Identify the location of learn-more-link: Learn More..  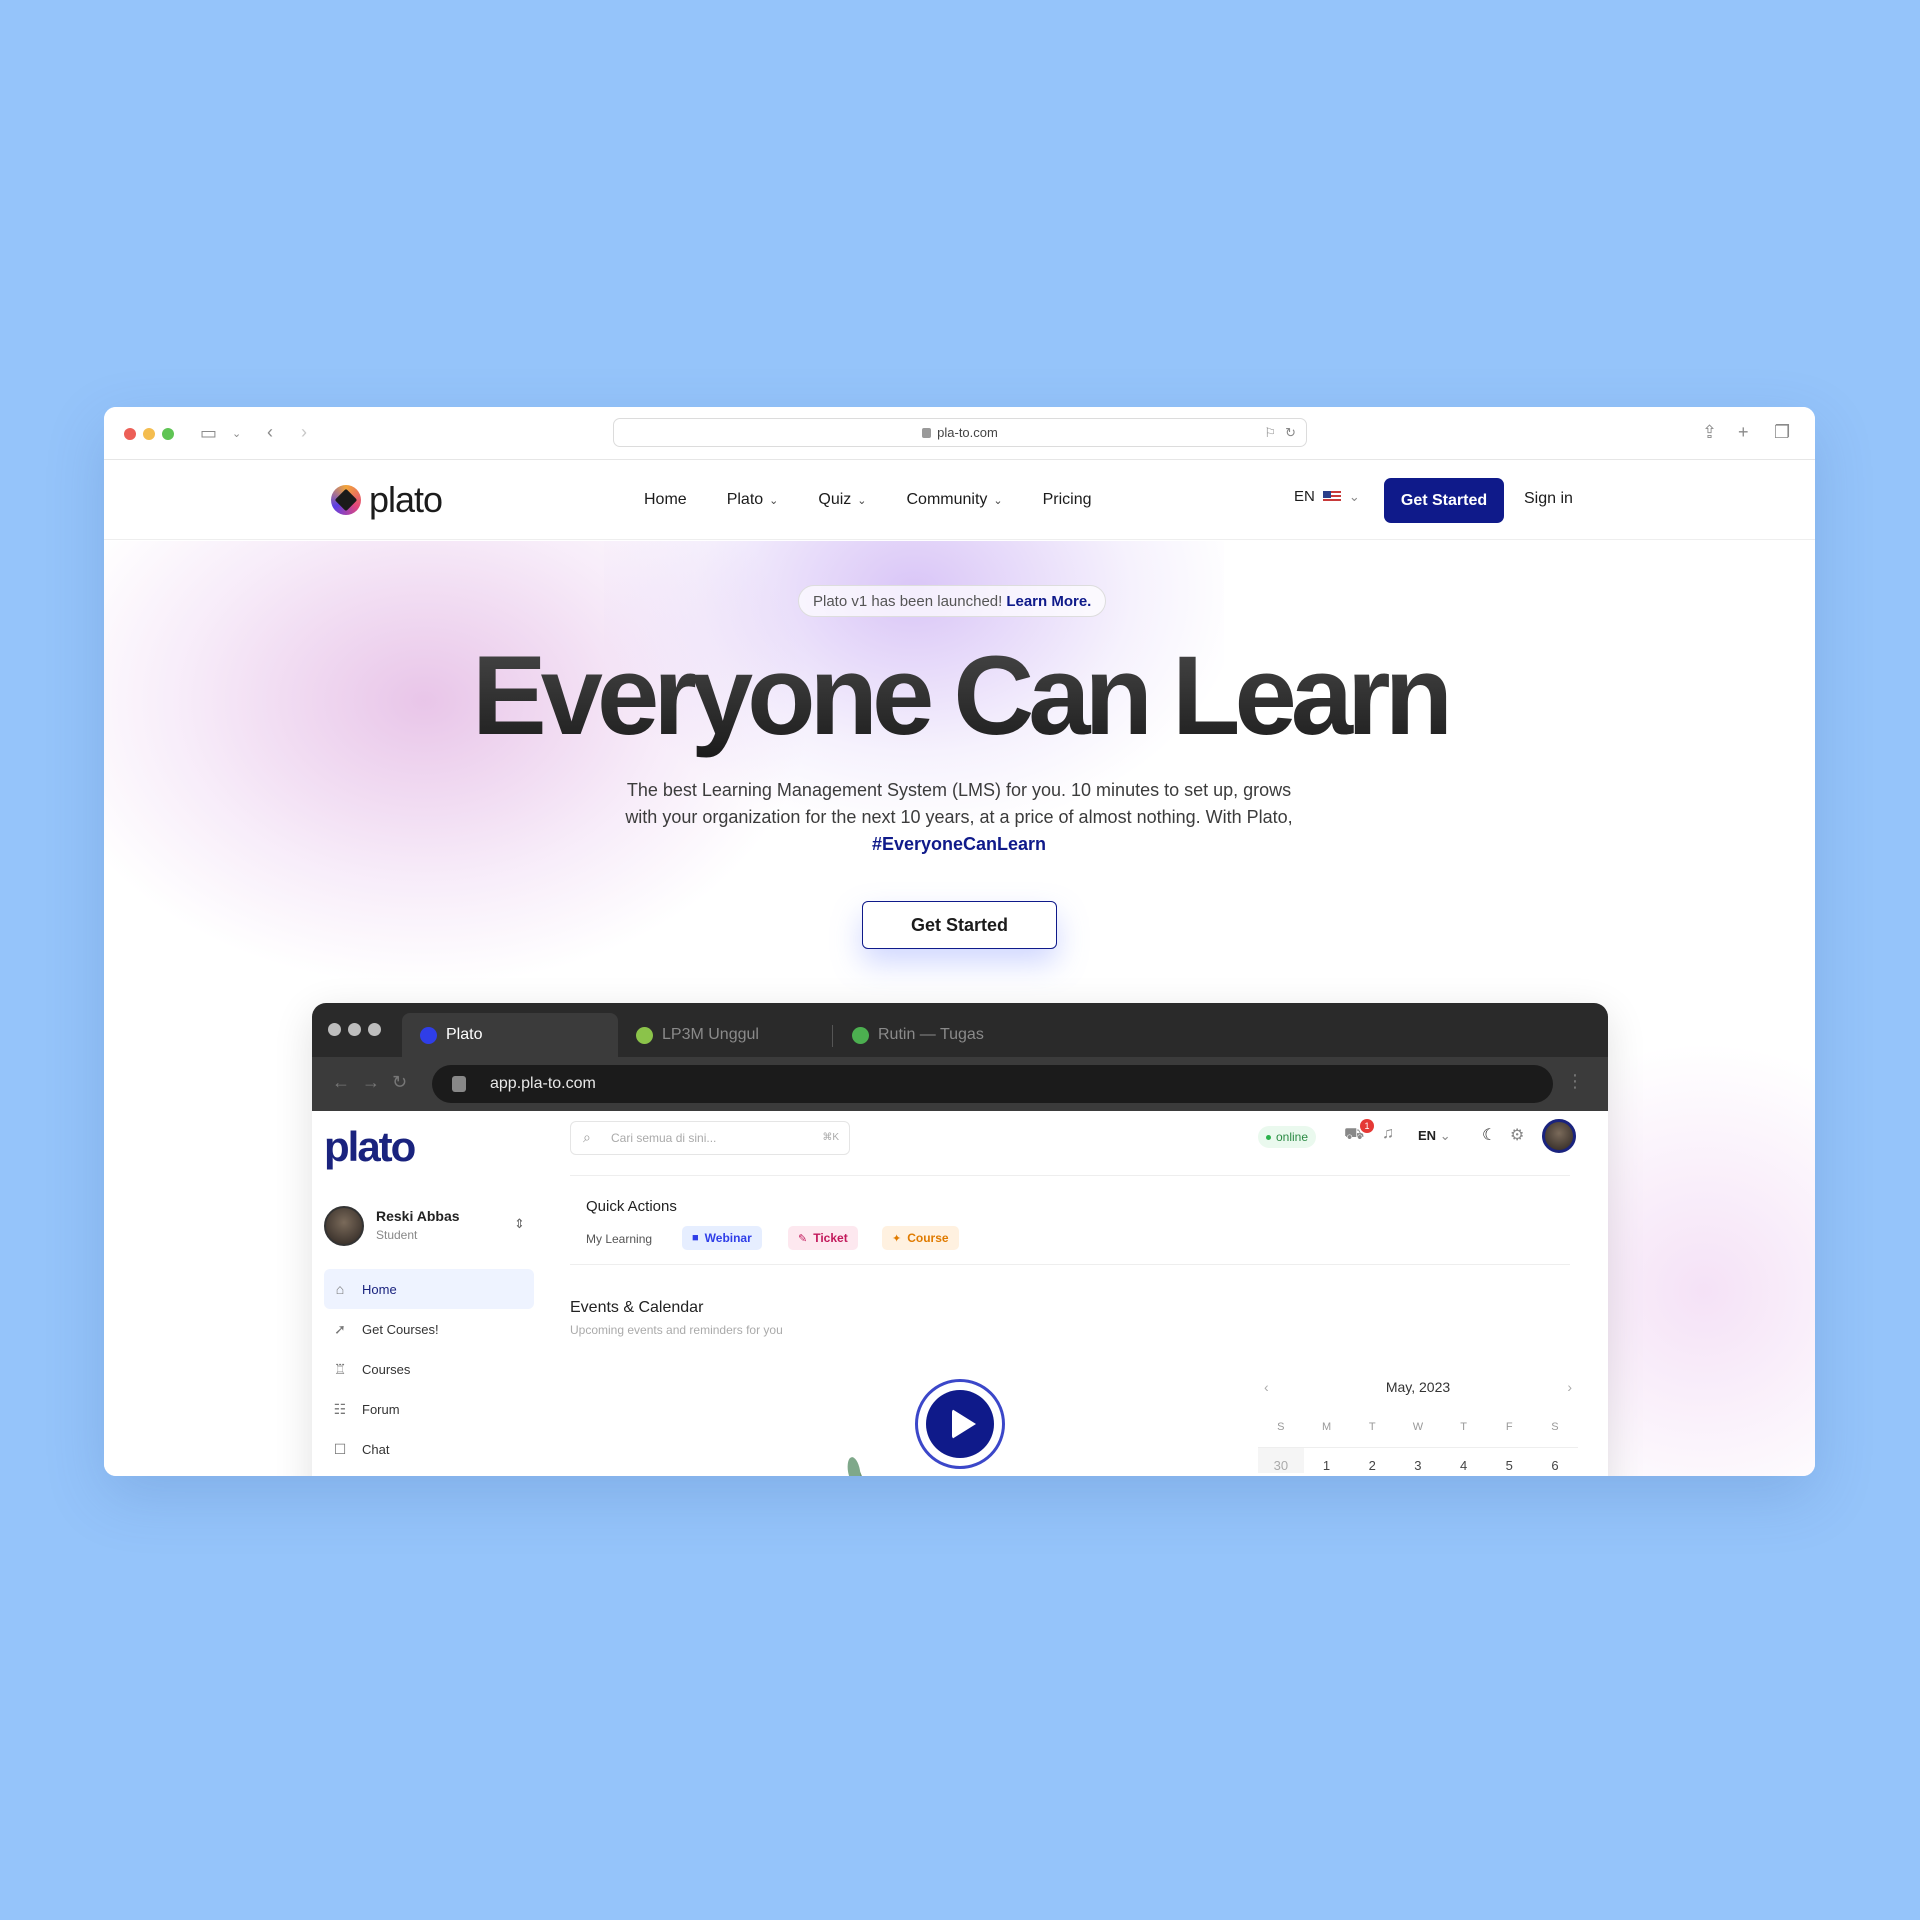
(1048, 601).